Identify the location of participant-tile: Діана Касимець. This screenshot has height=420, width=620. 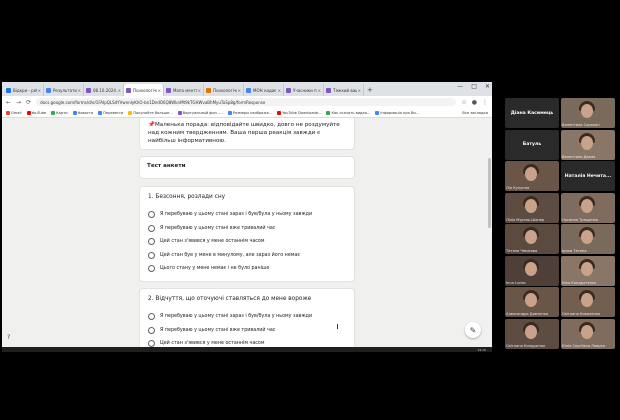
(532, 113).